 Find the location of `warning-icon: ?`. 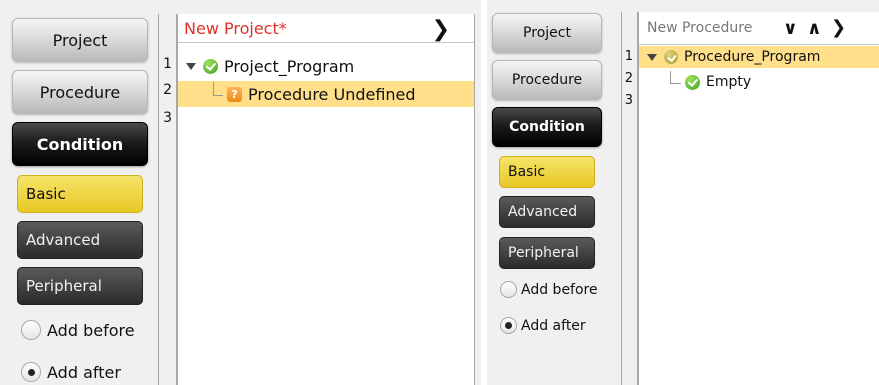

warning-icon: ? is located at coordinates (234, 94).